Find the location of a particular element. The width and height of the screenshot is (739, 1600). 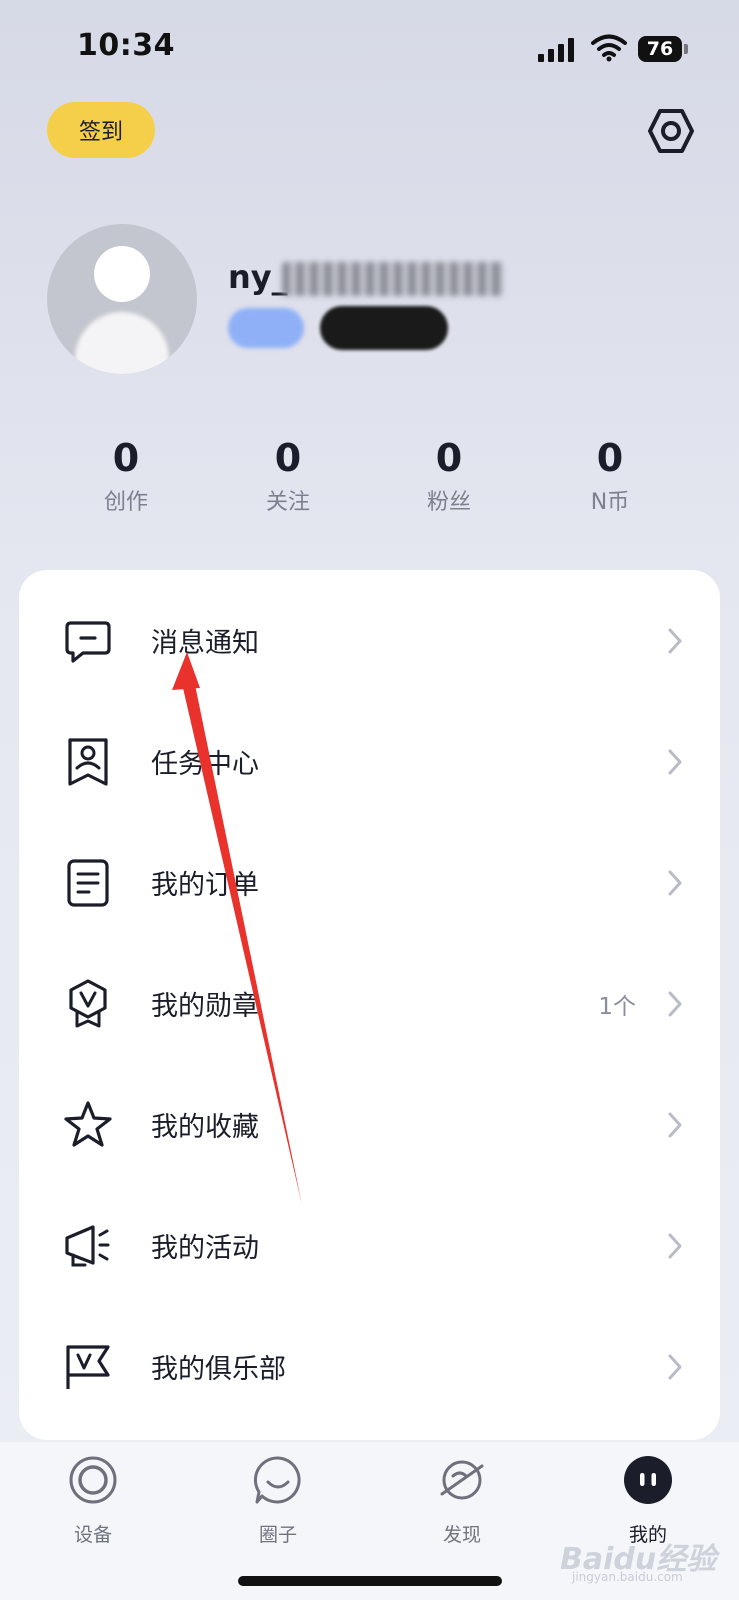

menu-item-label: 我的勋章 is located at coordinates (205, 1006).